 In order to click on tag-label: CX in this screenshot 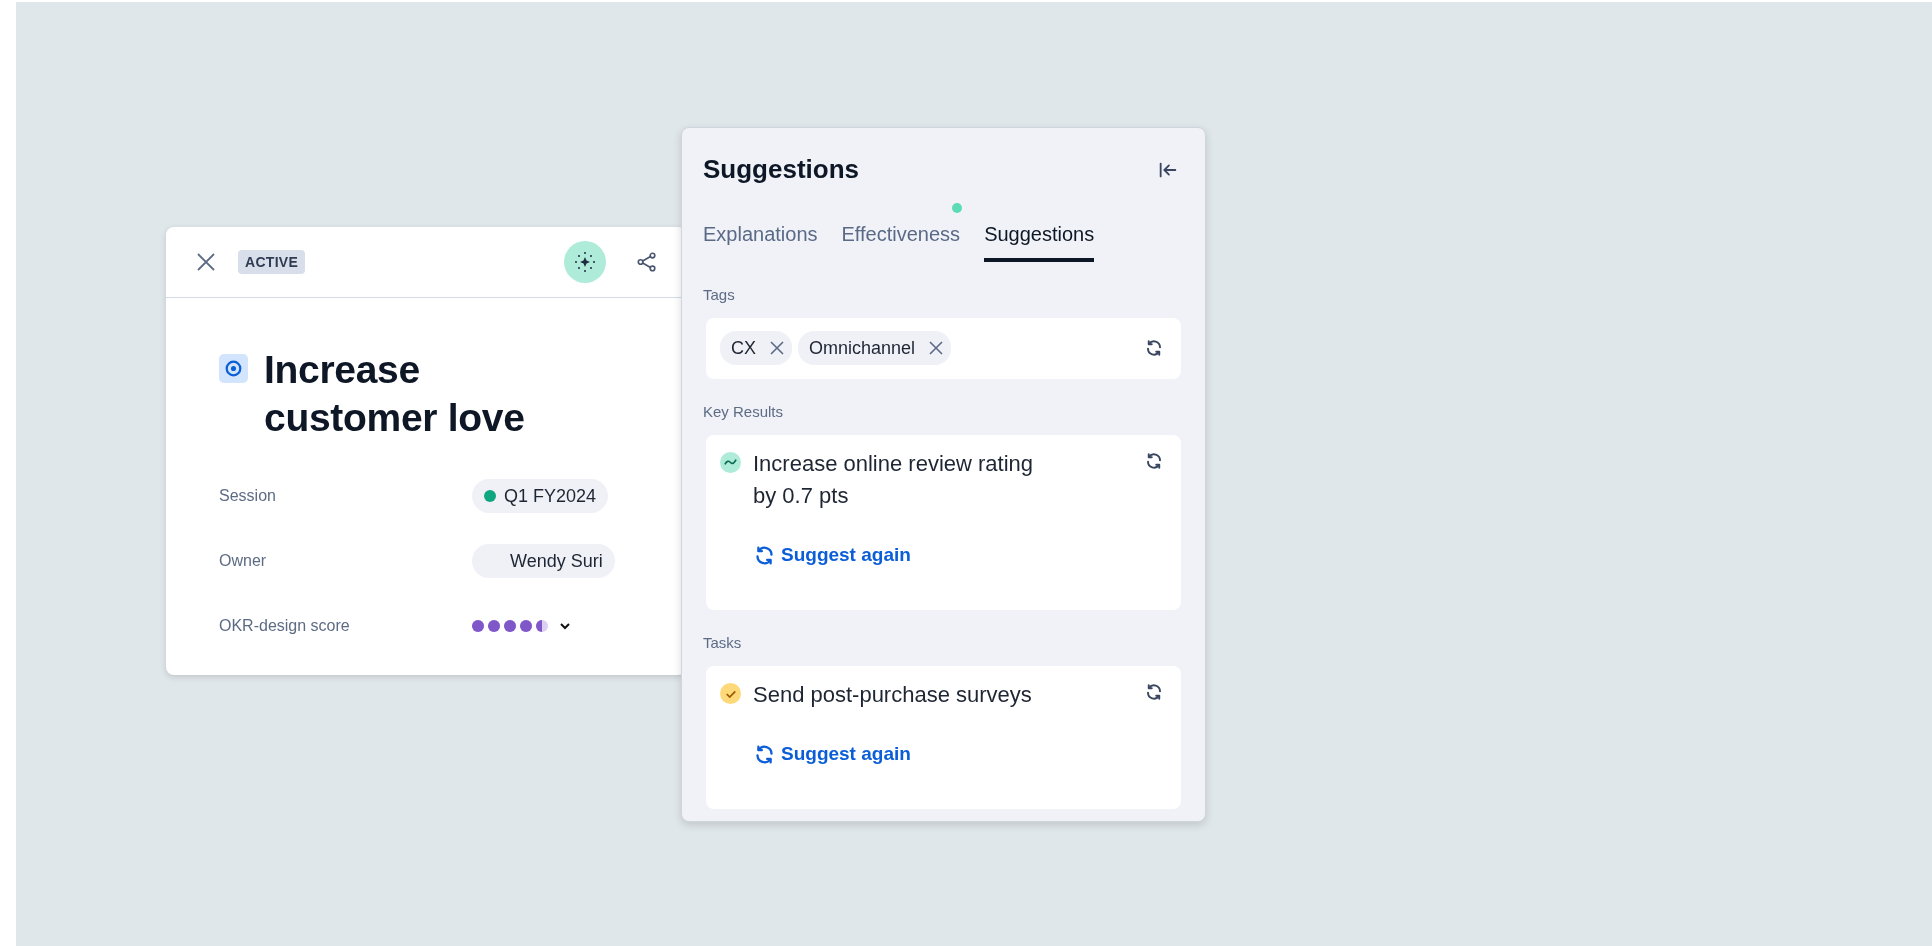, I will do `click(743, 348)`.